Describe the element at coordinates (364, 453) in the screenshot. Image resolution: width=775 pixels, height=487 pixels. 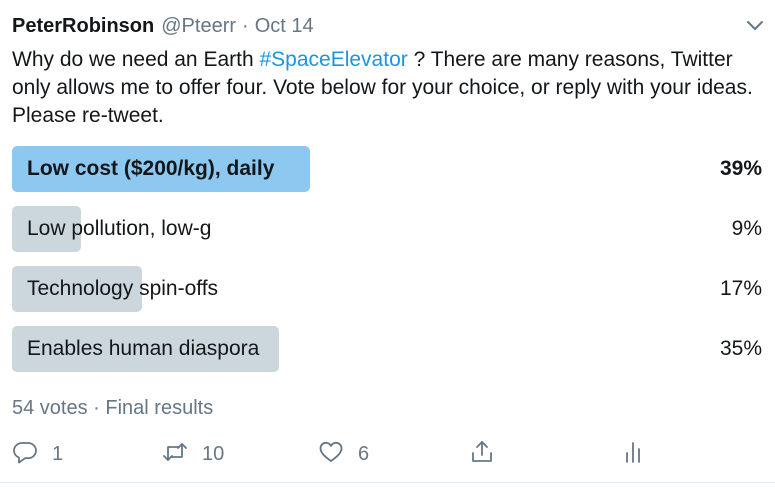
I see `like-count: 6` at that location.